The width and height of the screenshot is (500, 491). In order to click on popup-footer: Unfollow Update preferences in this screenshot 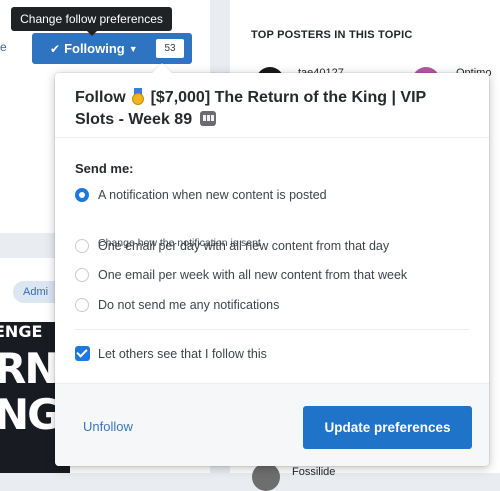, I will do `click(272, 424)`.